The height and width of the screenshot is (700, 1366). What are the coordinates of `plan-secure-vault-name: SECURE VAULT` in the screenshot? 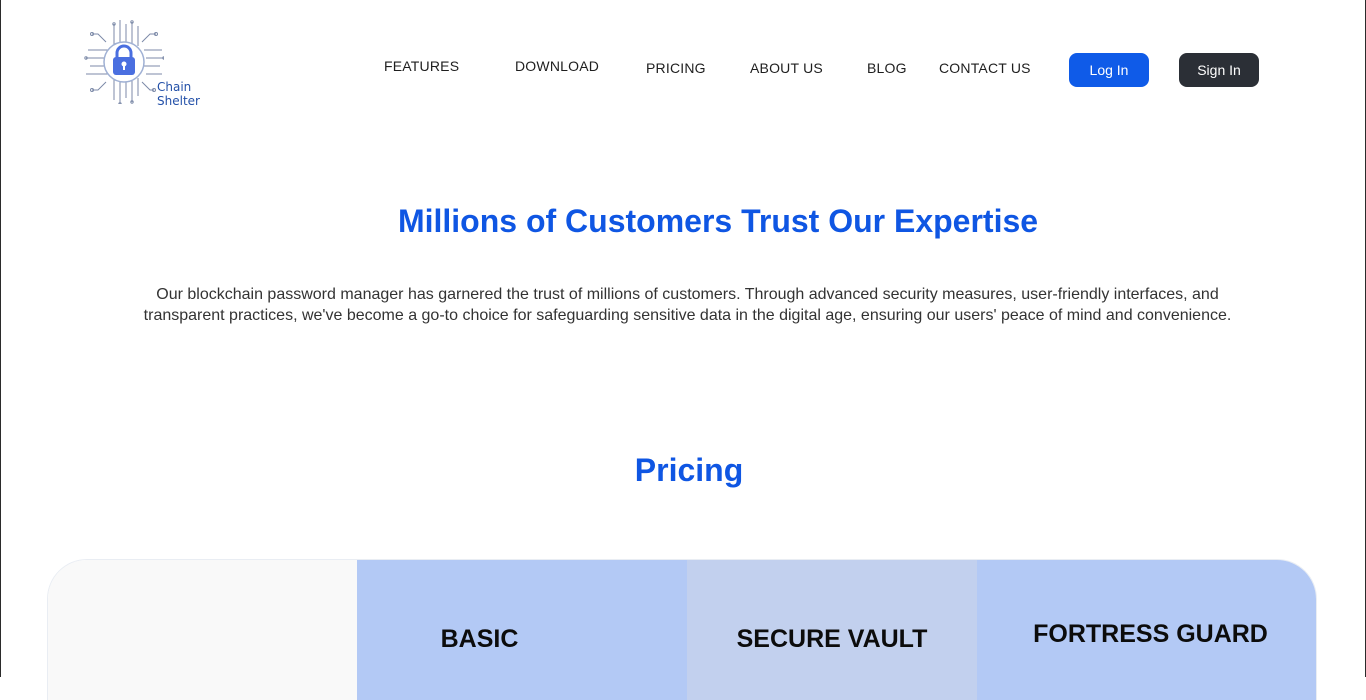 It's located at (832, 639).